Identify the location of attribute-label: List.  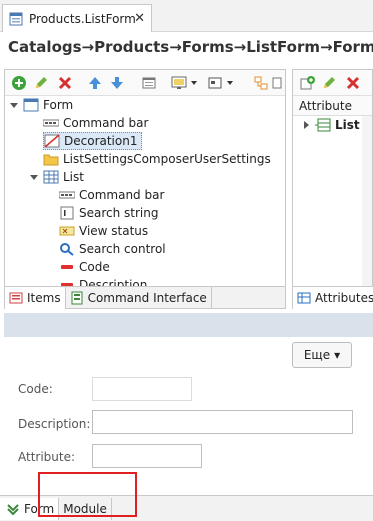
(347, 125).